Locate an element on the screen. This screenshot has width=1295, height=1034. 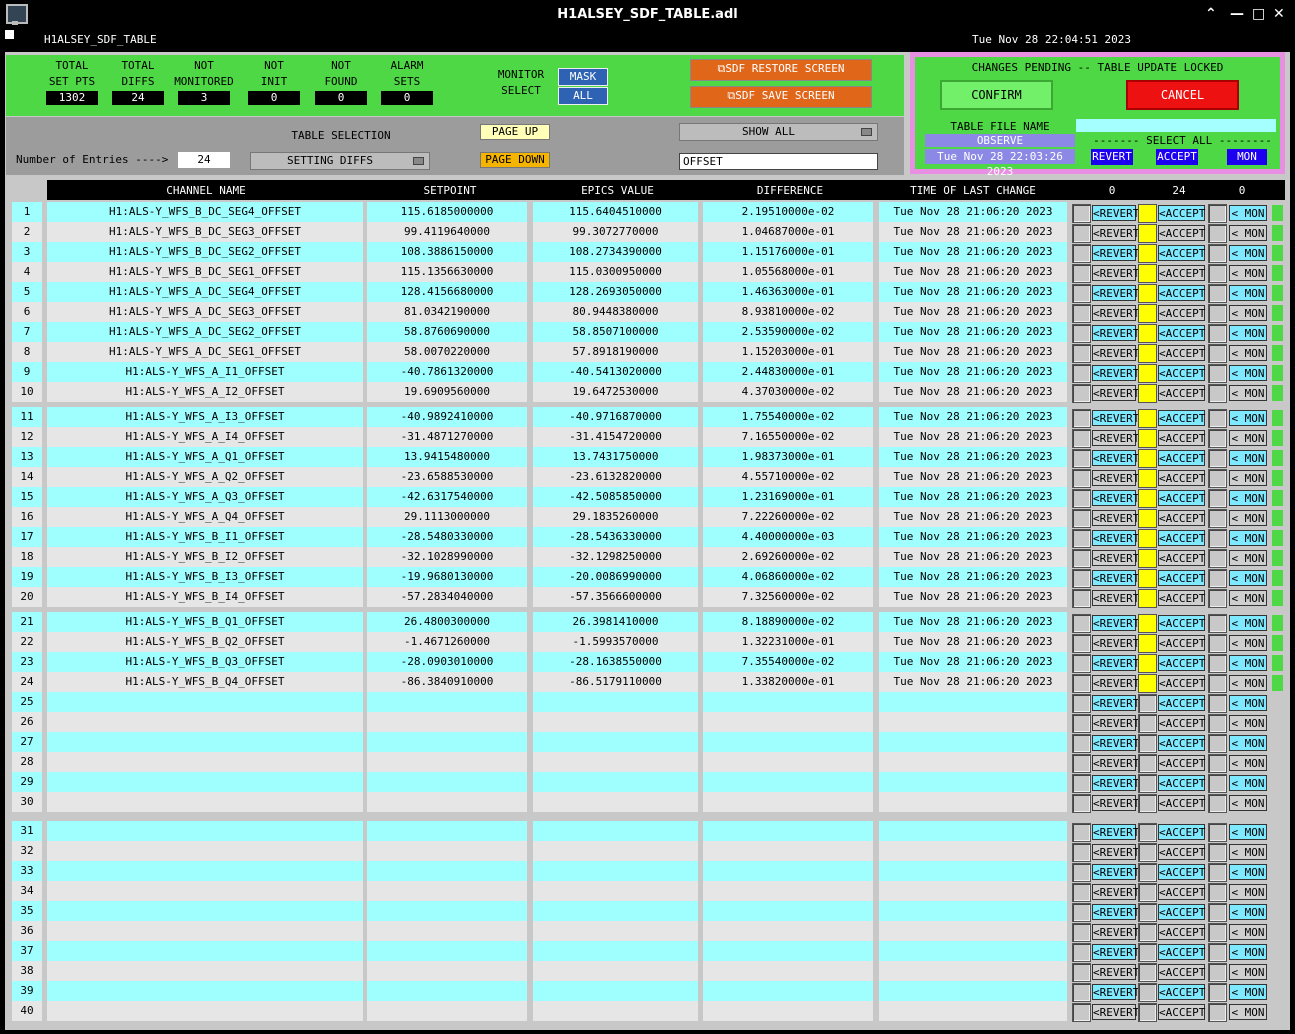
all-button: ALL is located at coordinates (583, 96).